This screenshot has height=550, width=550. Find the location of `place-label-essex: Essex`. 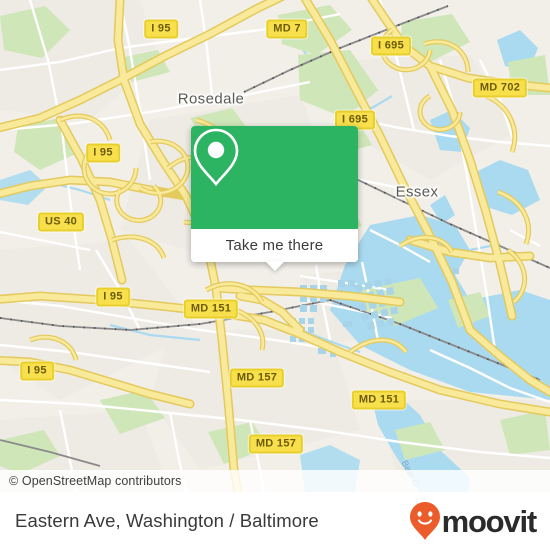

place-label-essex: Essex is located at coordinates (417, 192).